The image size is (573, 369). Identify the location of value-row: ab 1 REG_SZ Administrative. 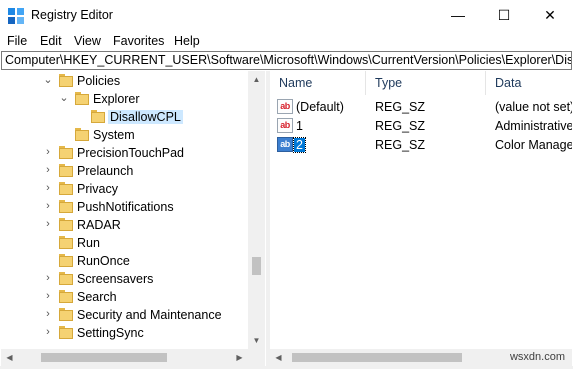
(421, 126).